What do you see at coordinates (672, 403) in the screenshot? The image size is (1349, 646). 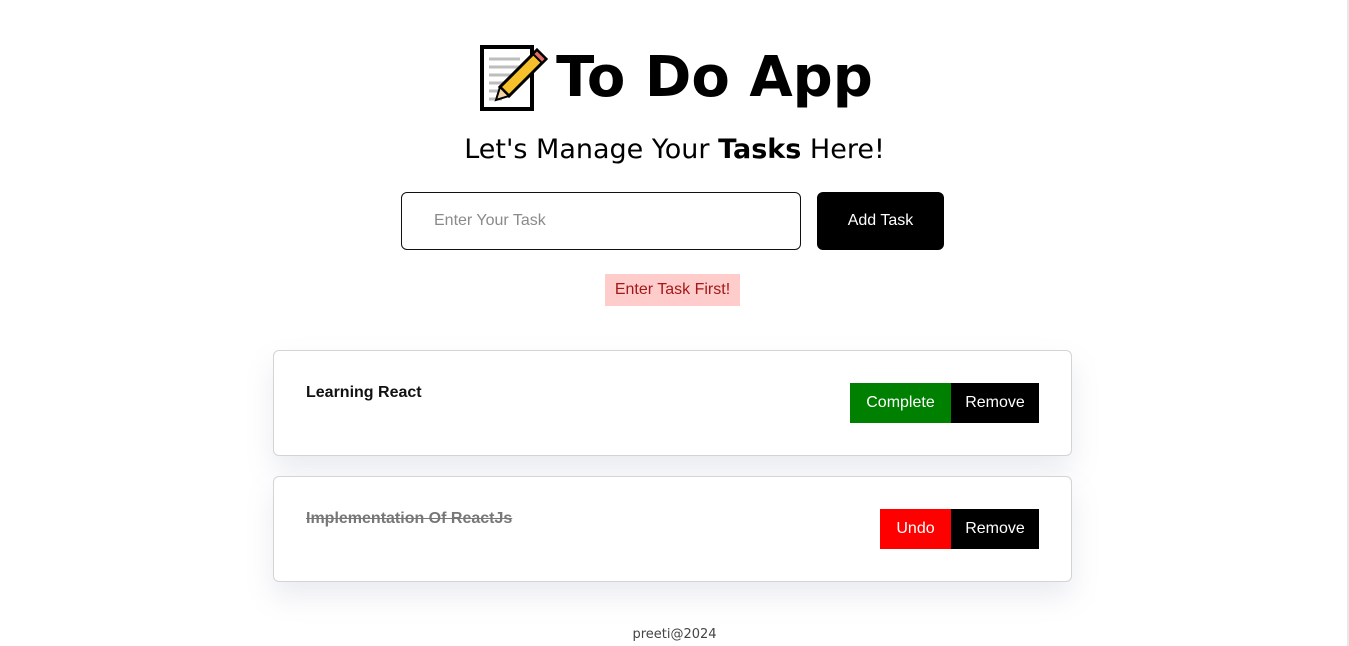 I see `task-card: Learning React Complete Remove` at bounding box center [672, 403].